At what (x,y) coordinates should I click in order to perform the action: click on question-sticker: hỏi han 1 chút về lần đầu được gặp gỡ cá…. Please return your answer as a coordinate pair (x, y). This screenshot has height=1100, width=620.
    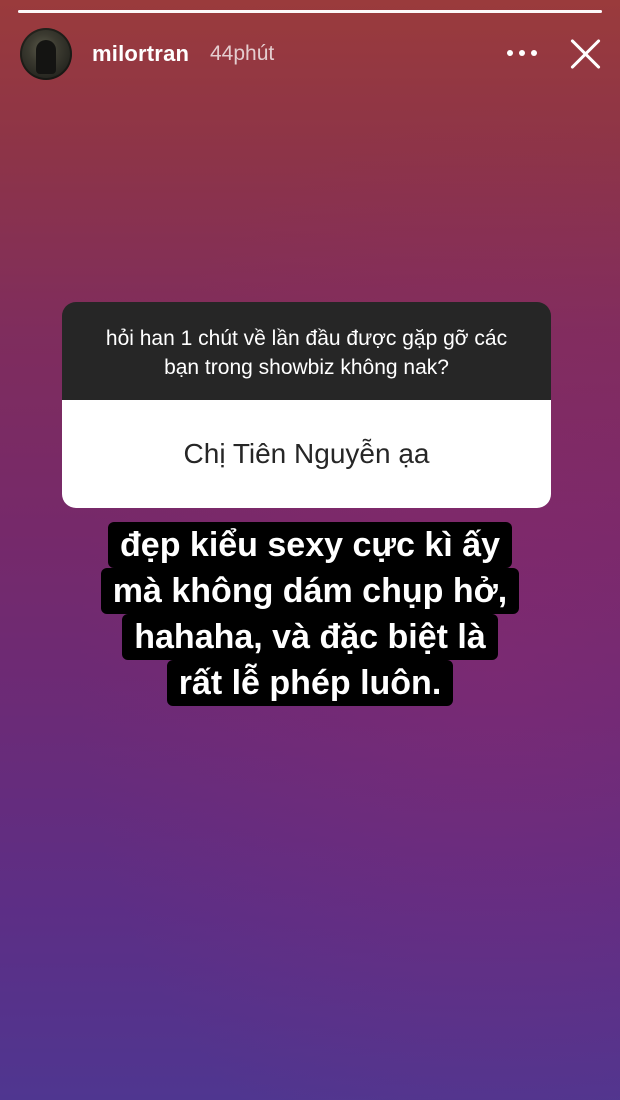
    Looking at the image, I should click on (306, 405).